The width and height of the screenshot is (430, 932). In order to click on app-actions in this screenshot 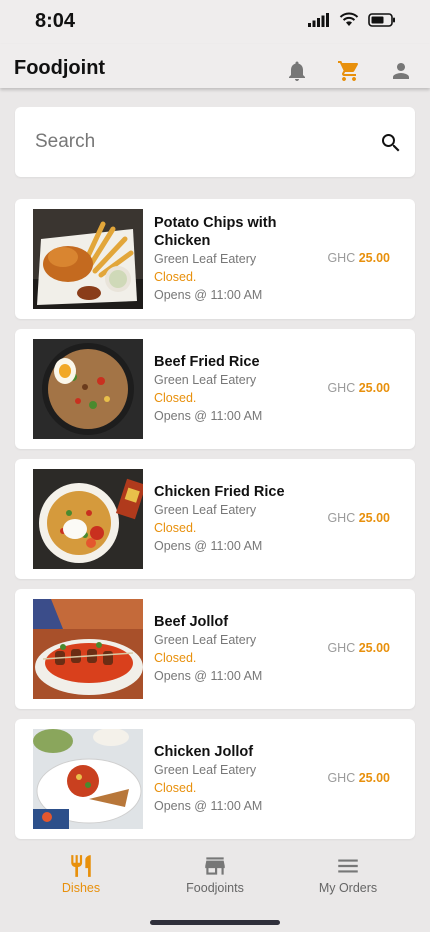, I will do `click(349, 71)`.